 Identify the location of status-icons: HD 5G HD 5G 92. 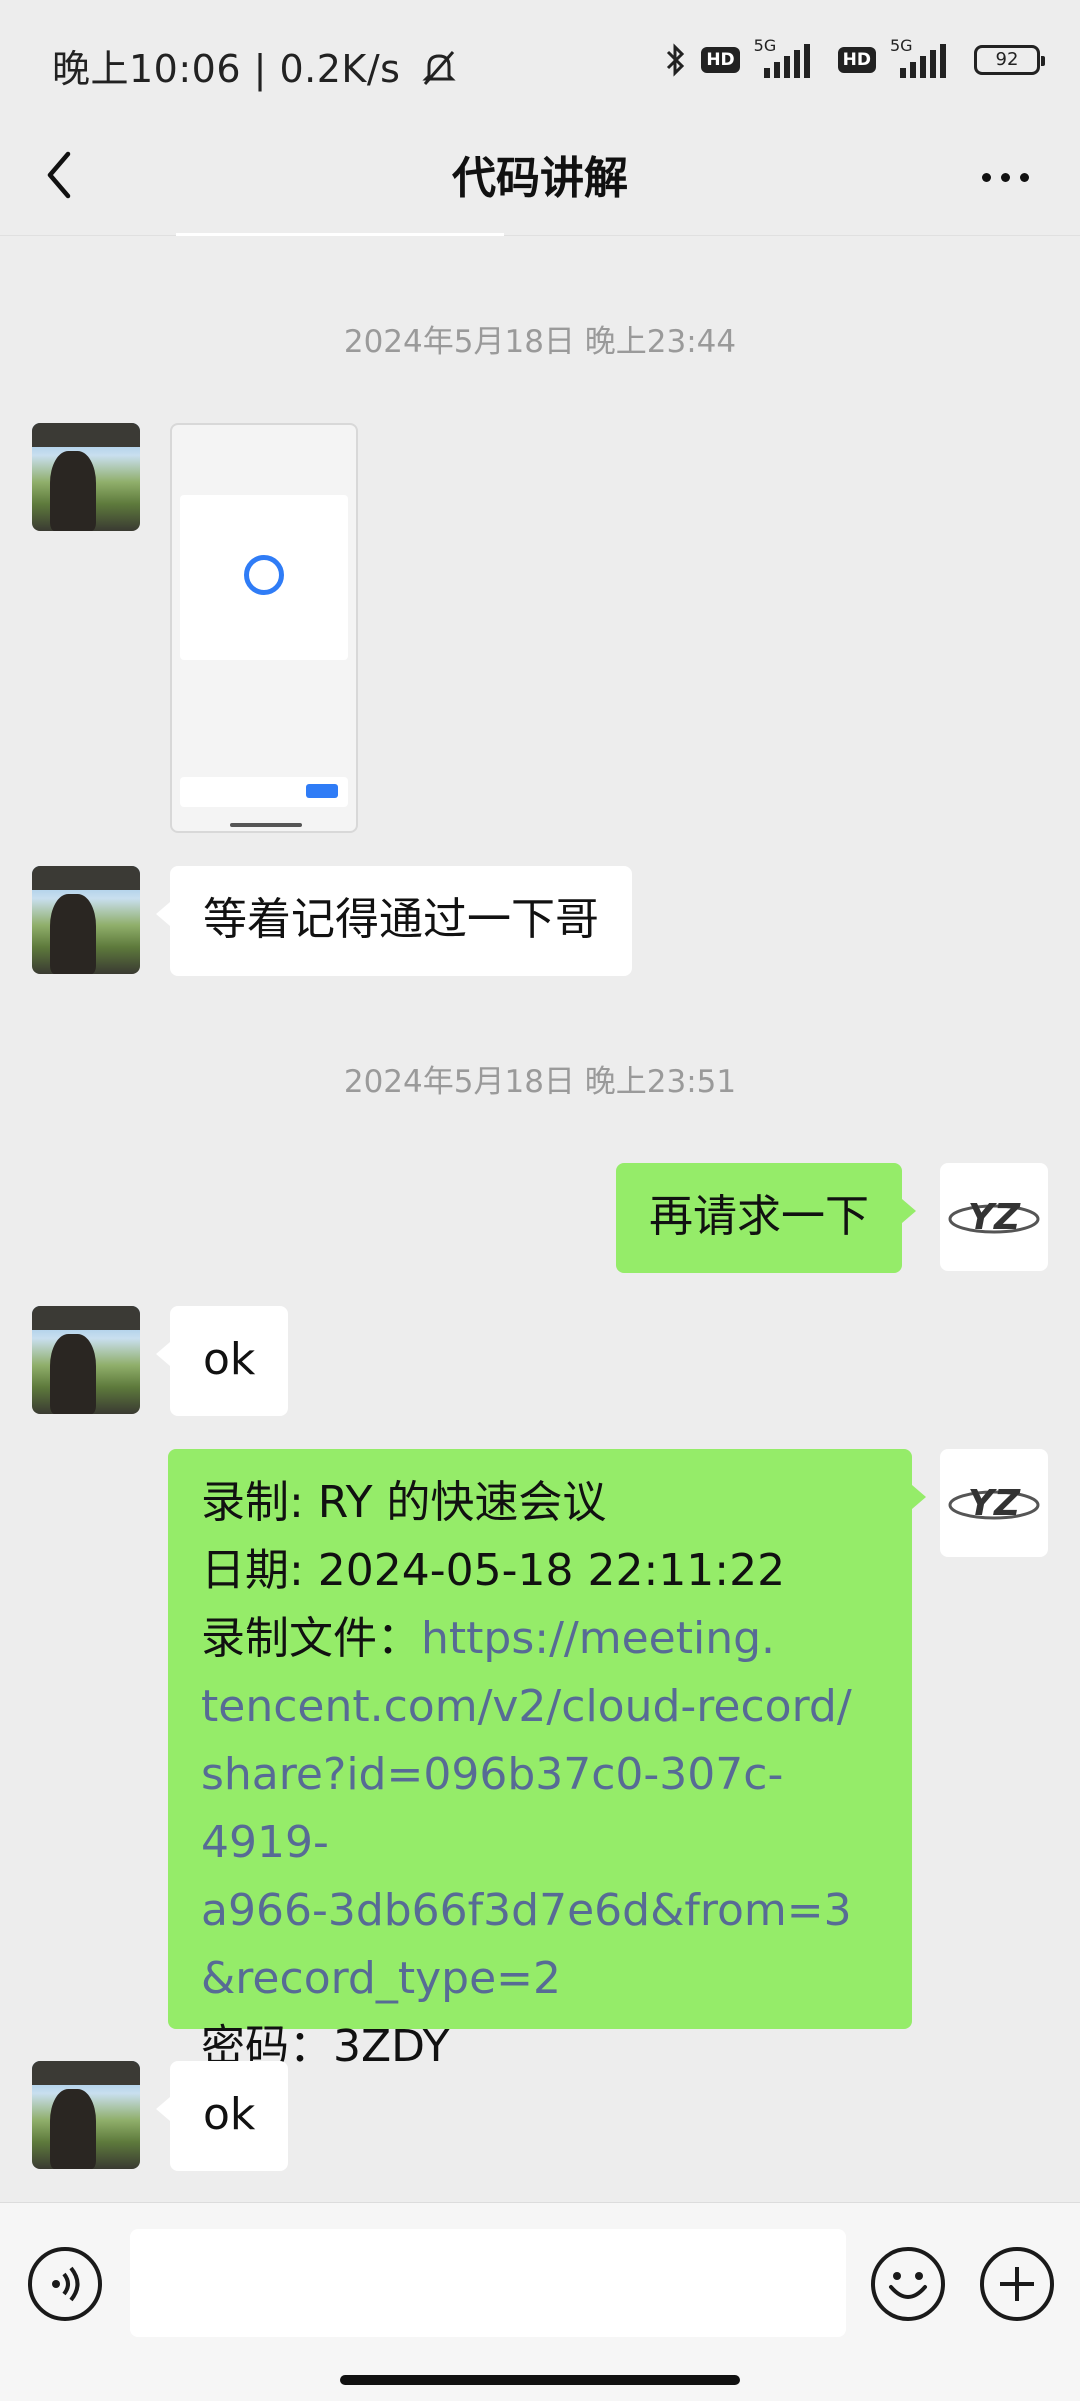
(855, 58).